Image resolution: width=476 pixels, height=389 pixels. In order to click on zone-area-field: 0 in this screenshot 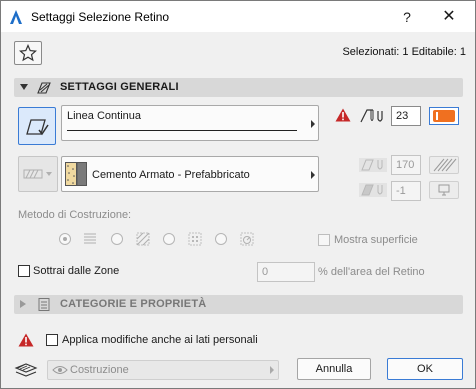, I will do `click(286, 272)`.